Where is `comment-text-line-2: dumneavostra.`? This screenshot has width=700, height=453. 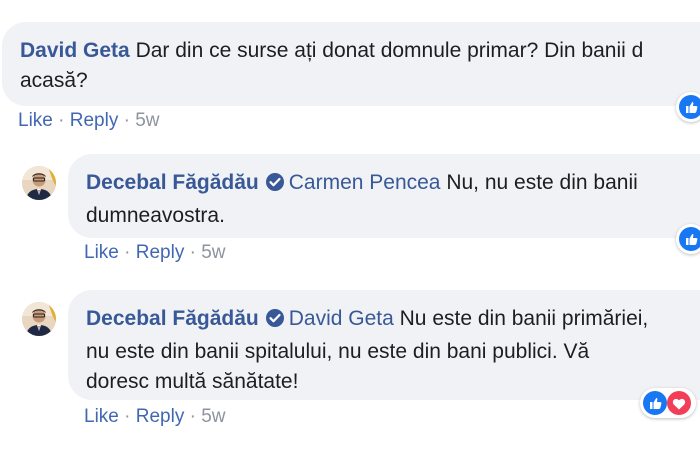 comment-text-line-2: dumneavostra. is located at coordinates (155, 215).